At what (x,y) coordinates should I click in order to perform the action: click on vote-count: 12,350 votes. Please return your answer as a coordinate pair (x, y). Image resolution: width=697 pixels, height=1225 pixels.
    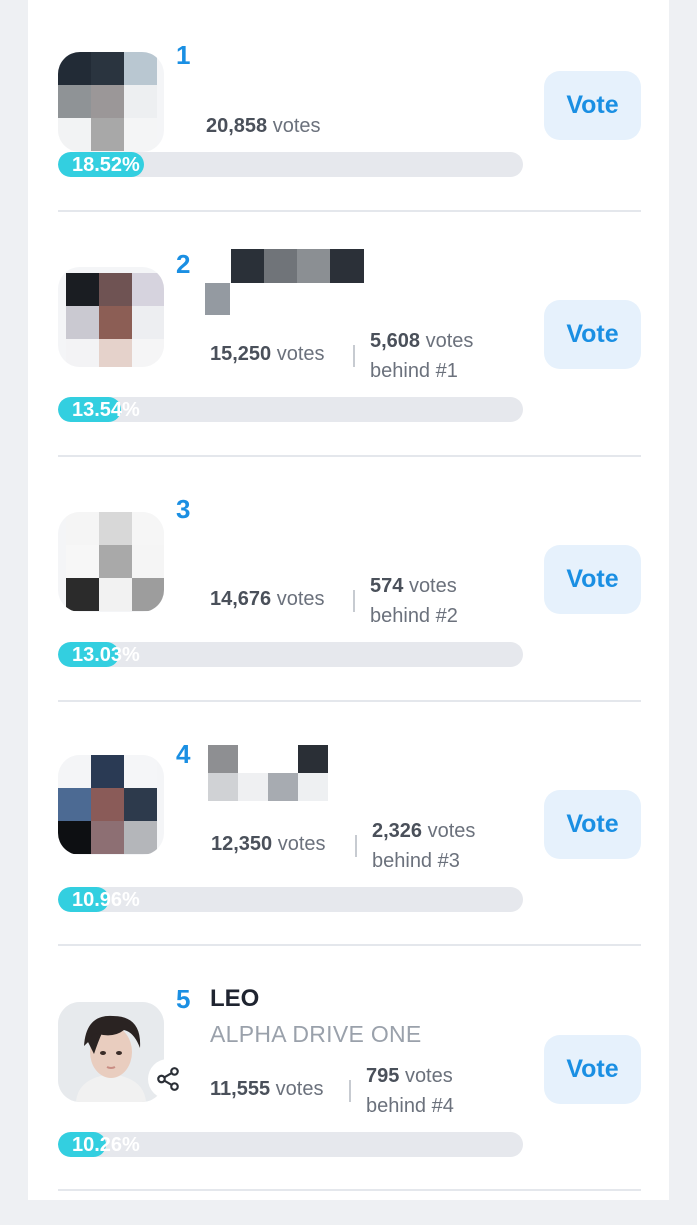
    Looking at the image, I should click on (268, 844).